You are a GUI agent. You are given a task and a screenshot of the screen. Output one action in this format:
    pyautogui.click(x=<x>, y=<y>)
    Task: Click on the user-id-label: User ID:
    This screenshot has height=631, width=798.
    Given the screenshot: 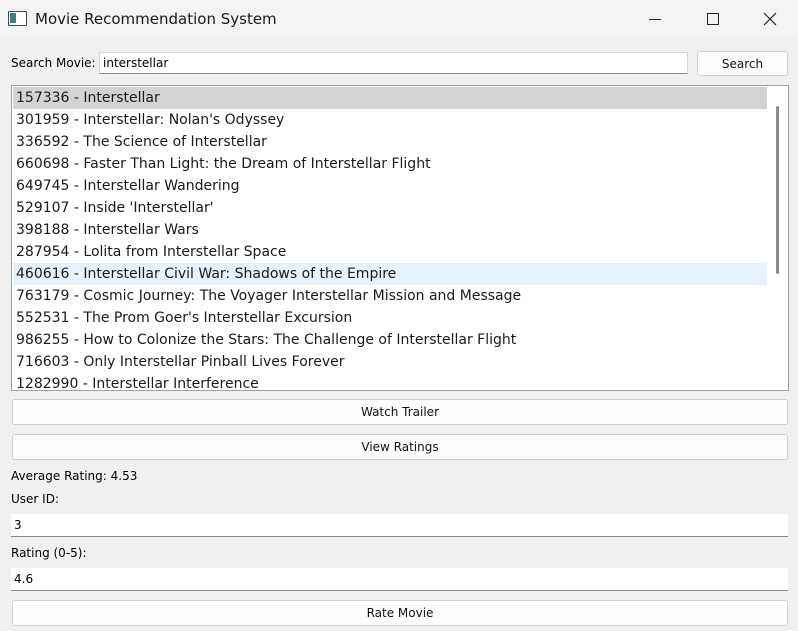 What is the action you would take?
    pyautogui.click(x=35, y=499)
    